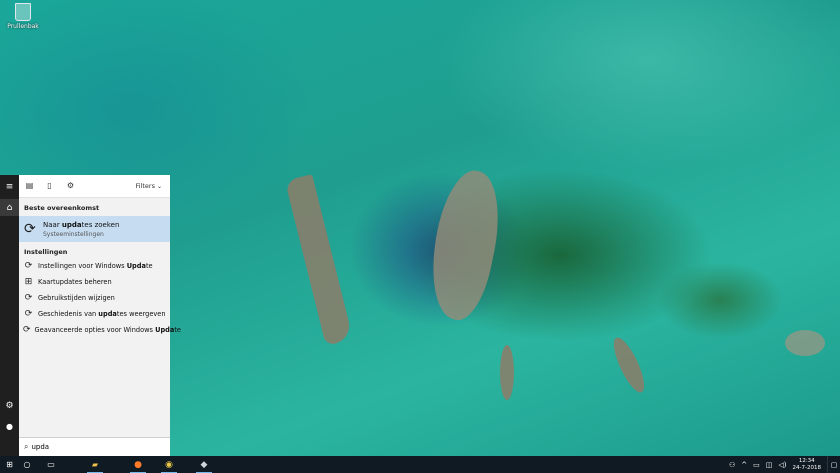  Describe the element at coordinates (769, 465) in the screenshot. I see `network-icon: ◫` at that location.